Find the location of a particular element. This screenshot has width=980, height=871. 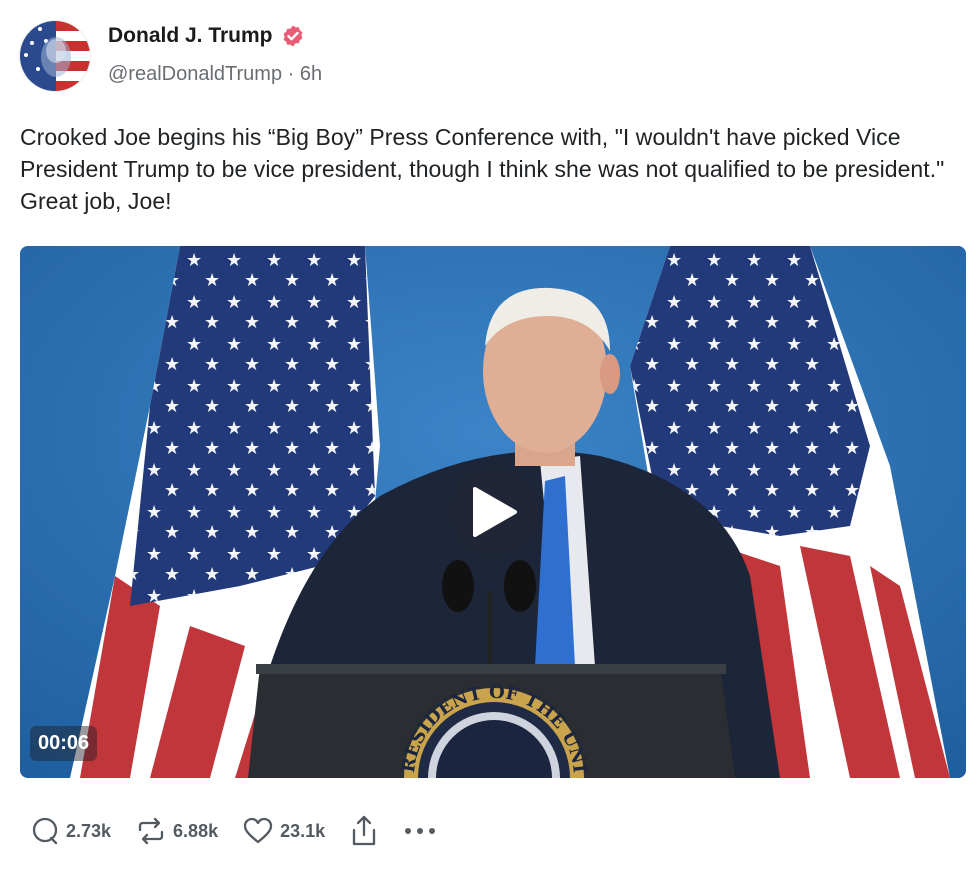

repost-count: 6.88k is located at coordinates (196, 830).